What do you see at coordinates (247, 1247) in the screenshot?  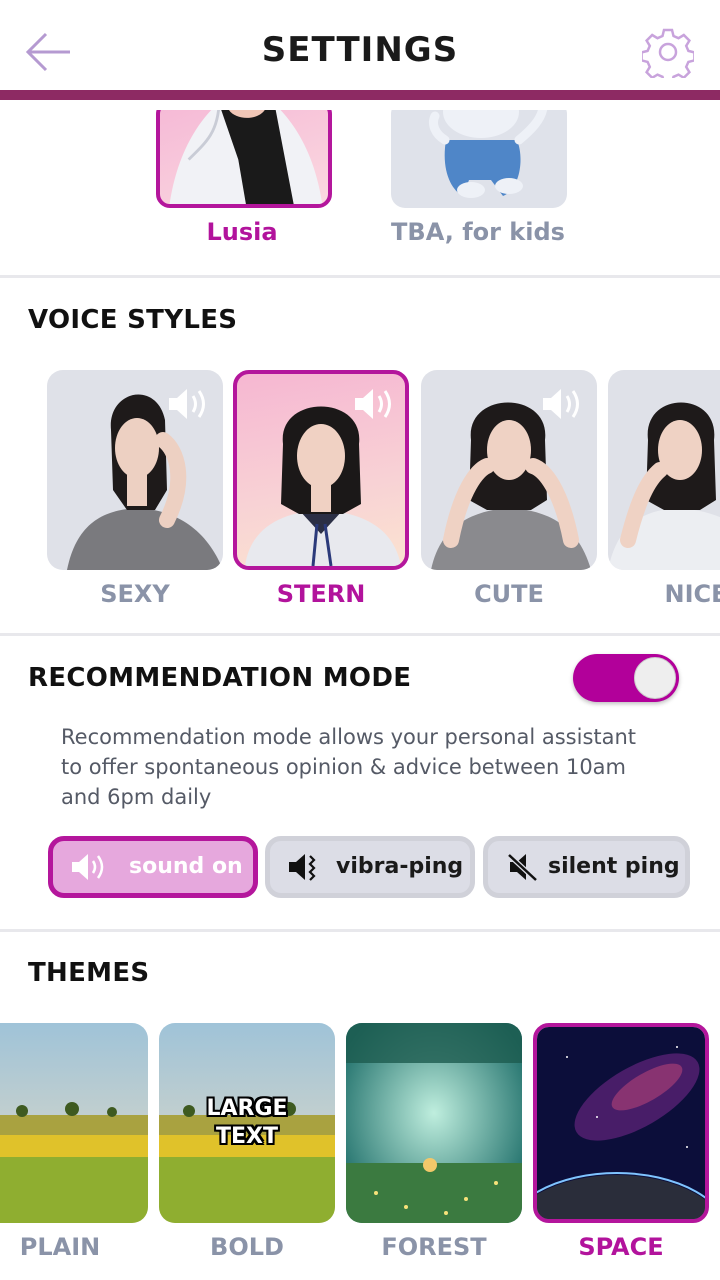 I see `theme-label-bold: BOLD` at bounding box center [247, 1247].